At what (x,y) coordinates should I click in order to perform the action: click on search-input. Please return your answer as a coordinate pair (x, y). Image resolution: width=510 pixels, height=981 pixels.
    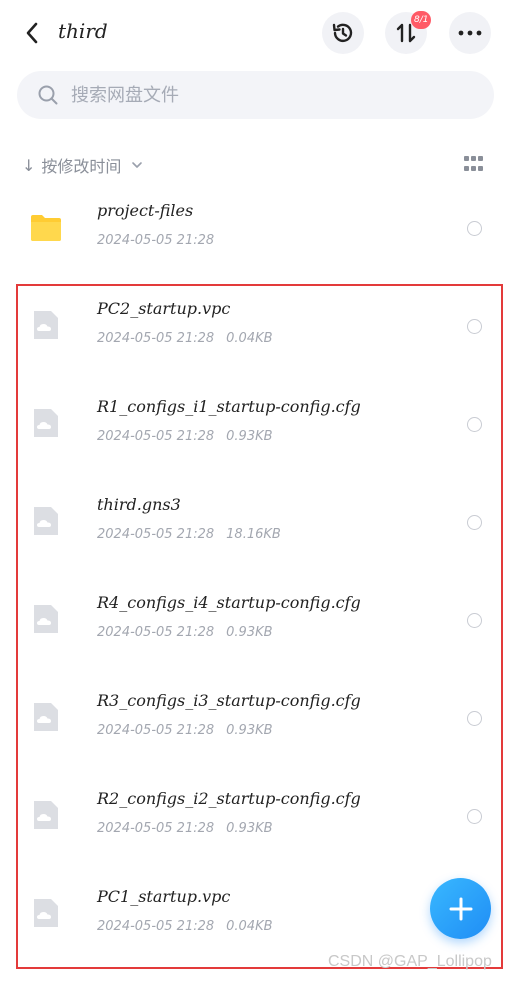
    Looking at the image, I should click on (261, 95).